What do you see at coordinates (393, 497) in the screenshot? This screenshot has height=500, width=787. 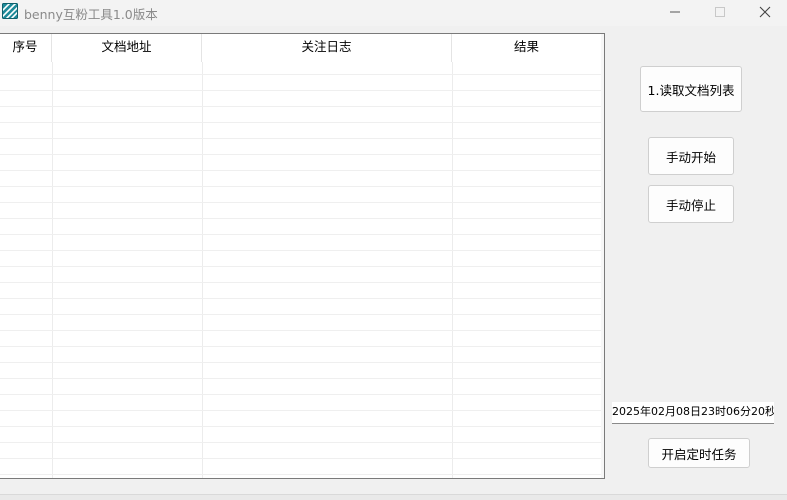 I see `status-bar` at bounding box center [393, 497].